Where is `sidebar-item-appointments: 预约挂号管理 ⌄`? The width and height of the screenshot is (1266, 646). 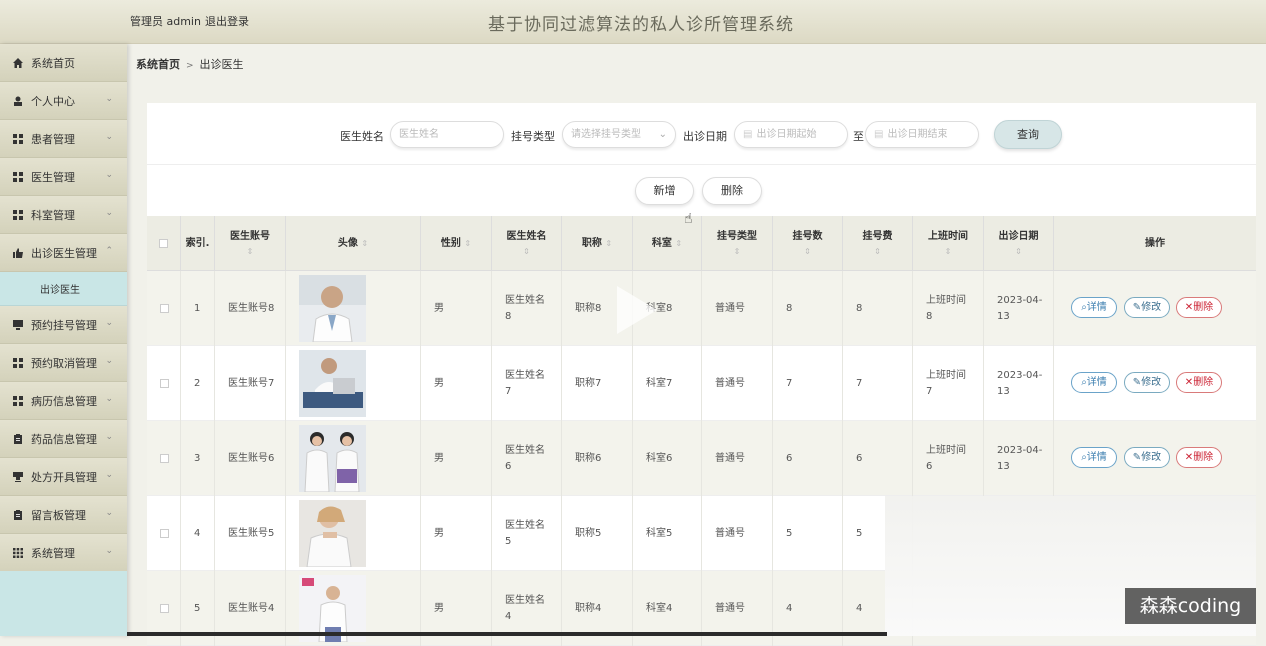 sidebar-item-appointments: 预约挂号管理 ⌄ is located at coordinates (63, 325).